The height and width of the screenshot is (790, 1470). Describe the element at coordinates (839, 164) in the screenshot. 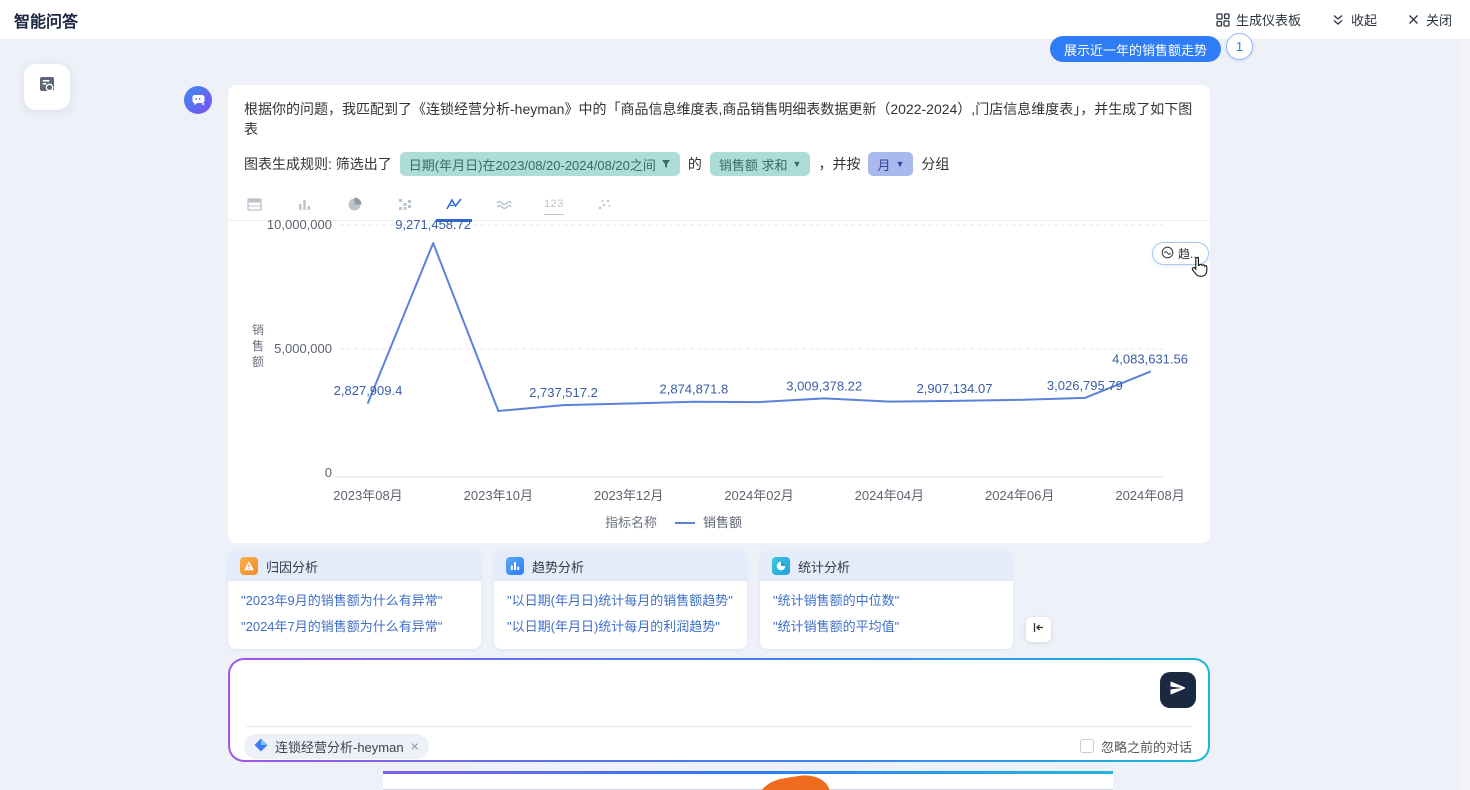

I see `rule-and-by: ，并按` at that location.